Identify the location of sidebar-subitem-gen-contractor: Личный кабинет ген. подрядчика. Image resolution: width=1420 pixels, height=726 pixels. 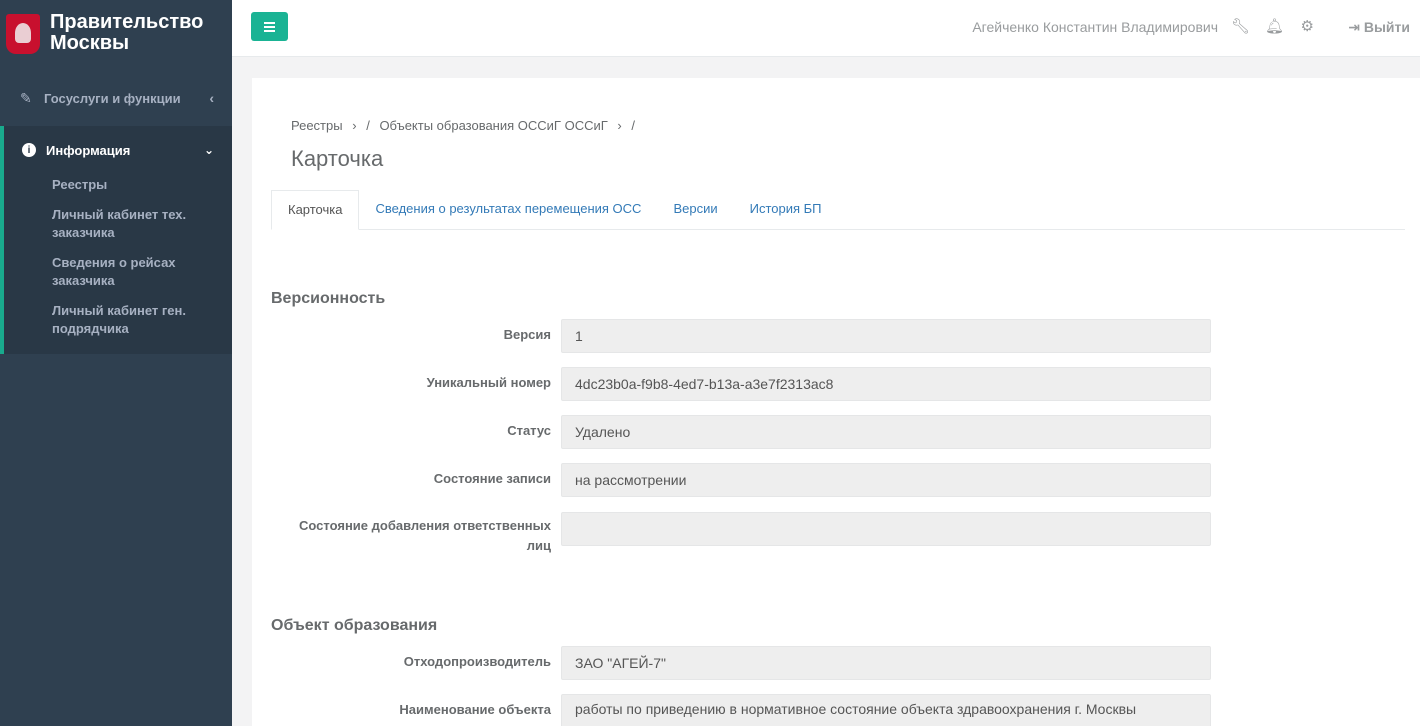
(118, 320).